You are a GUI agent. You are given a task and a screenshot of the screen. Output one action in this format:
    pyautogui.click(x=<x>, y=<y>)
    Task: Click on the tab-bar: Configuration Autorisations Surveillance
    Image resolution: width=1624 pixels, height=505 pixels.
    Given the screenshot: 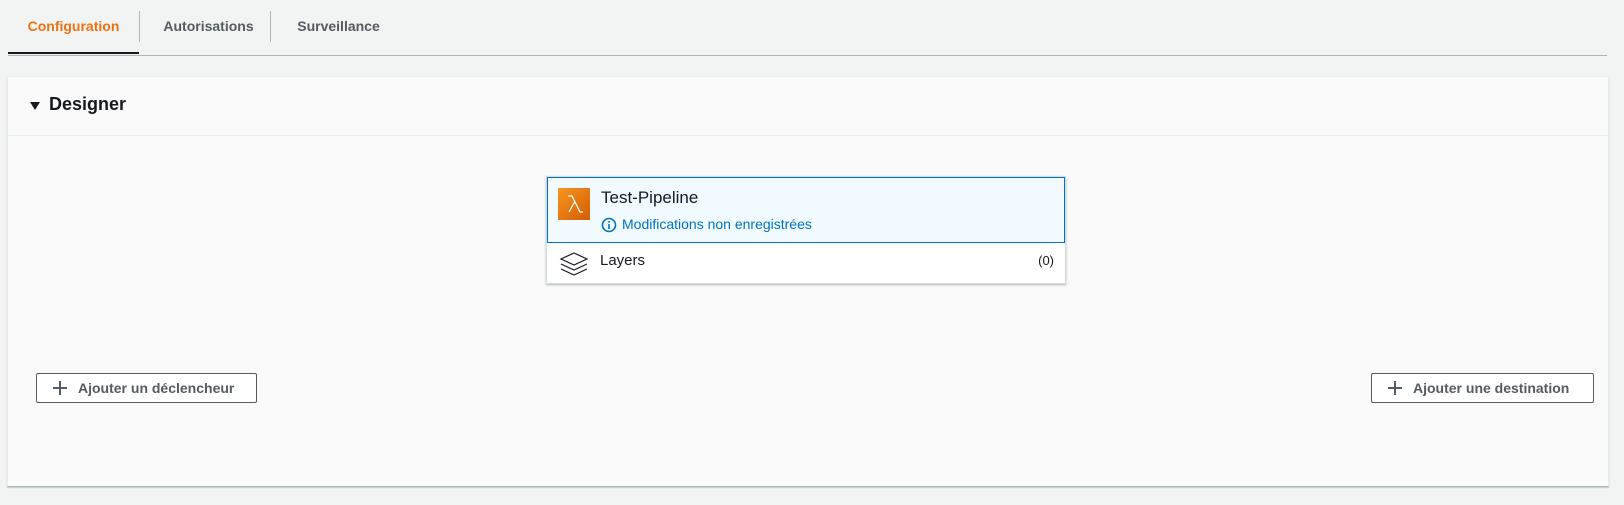 What is the action you would take?
    pyautogui.click(x=807, y=28)
    